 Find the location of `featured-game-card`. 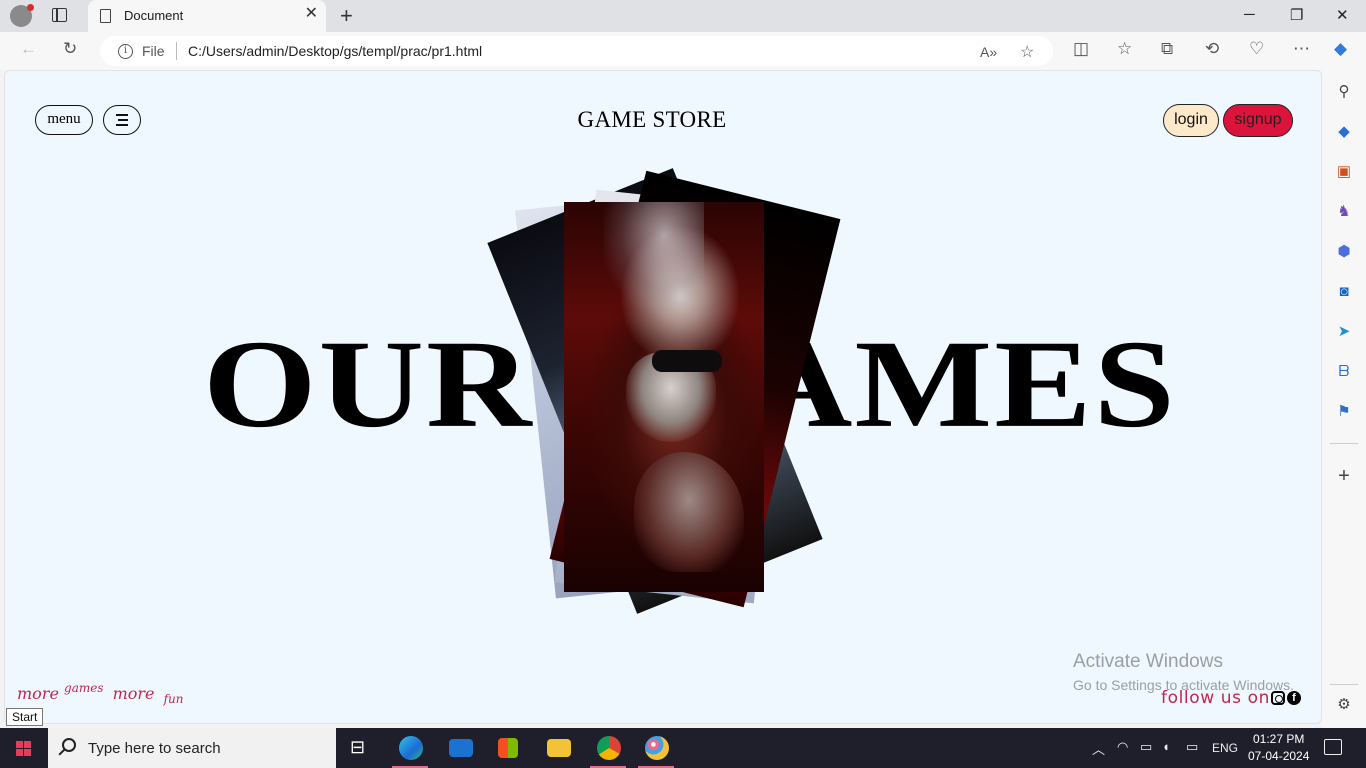

featured-game-card is located at coordinates (664, 397).